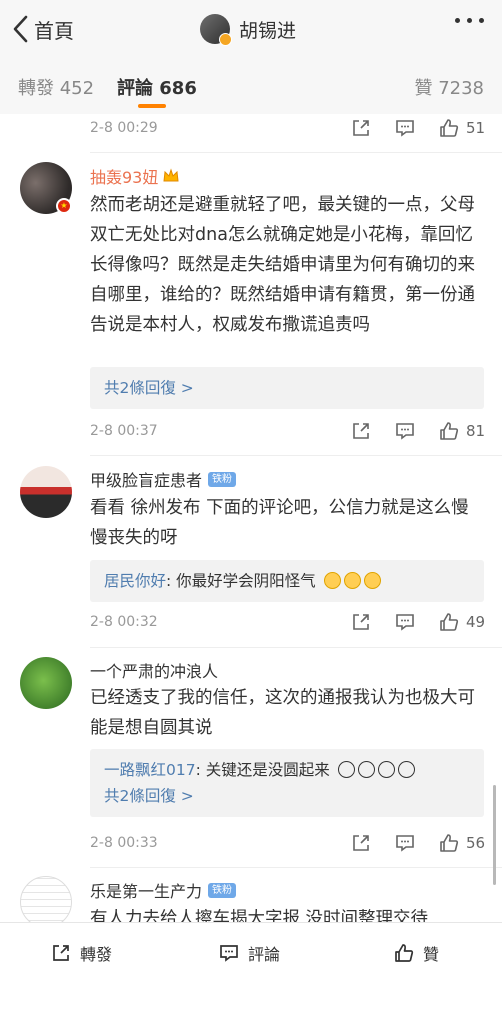 This screenshot has width=502, height=1024. I want to click on comment-time: 2-8 00:37, so click(124, 431).